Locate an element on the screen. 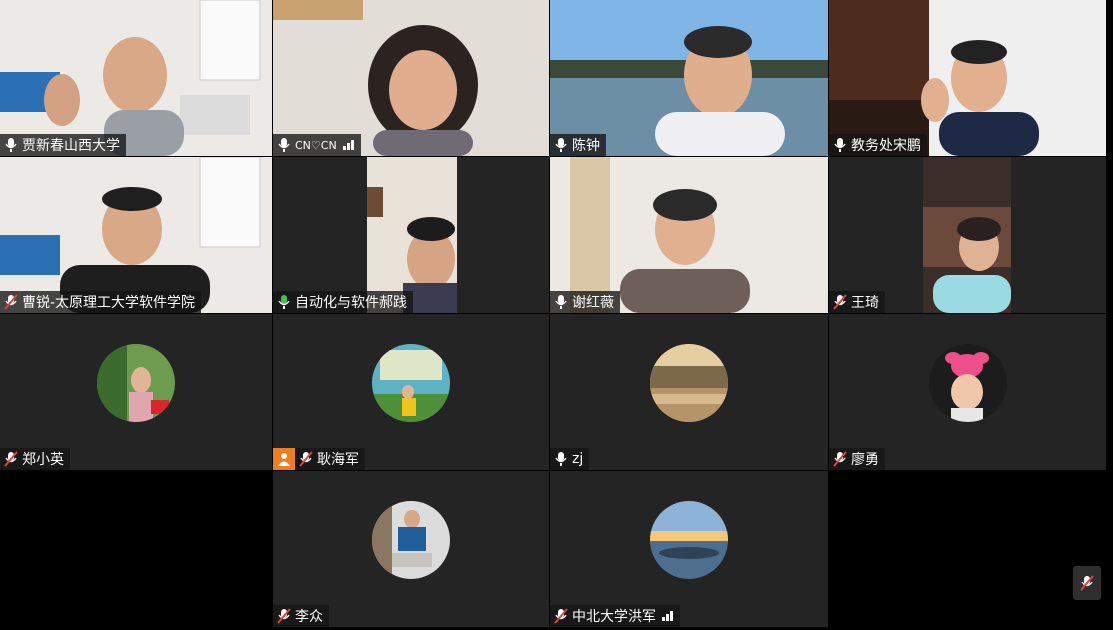  participant-tile: 中北大学洪军 is located at coordinates (689, 549).